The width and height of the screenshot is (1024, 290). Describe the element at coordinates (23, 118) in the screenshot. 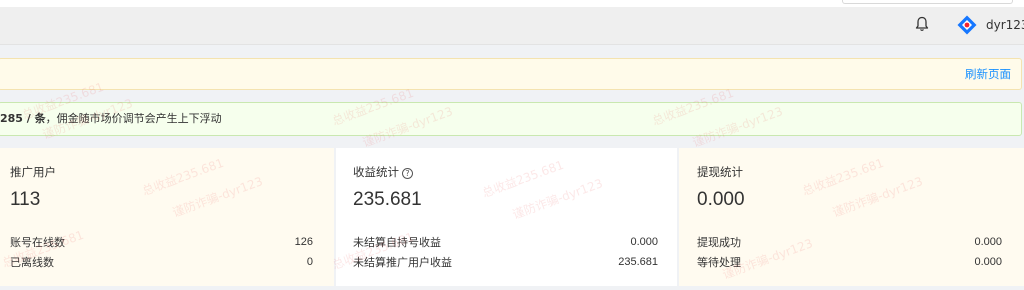

I see `info-count: 285 / 条` at that location.